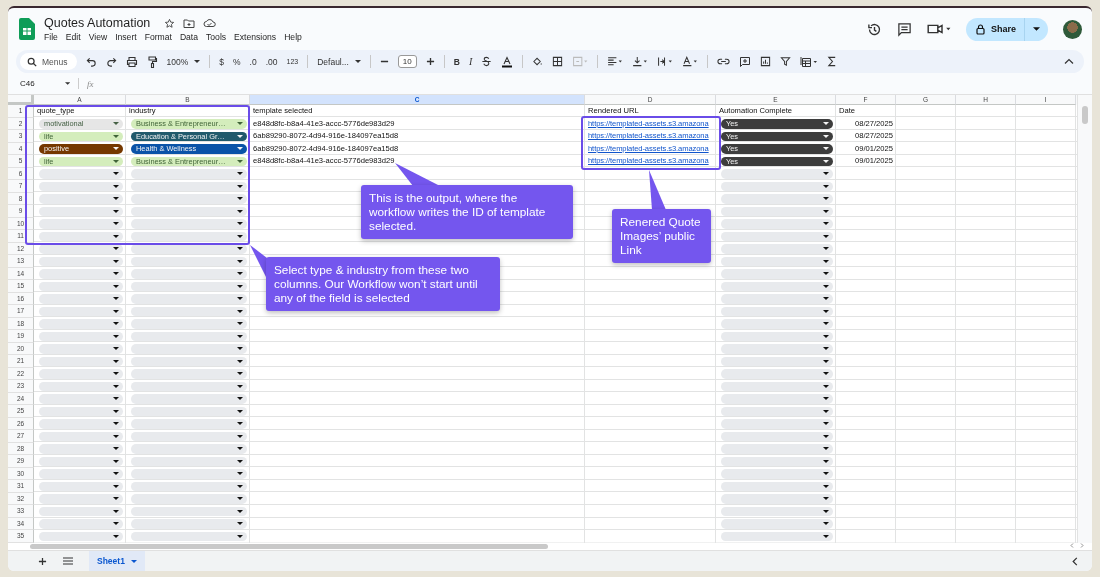  Describe the element at coordinates (1077, 545) in the screenshot. I see `scroll-arrows-icon` at that location.